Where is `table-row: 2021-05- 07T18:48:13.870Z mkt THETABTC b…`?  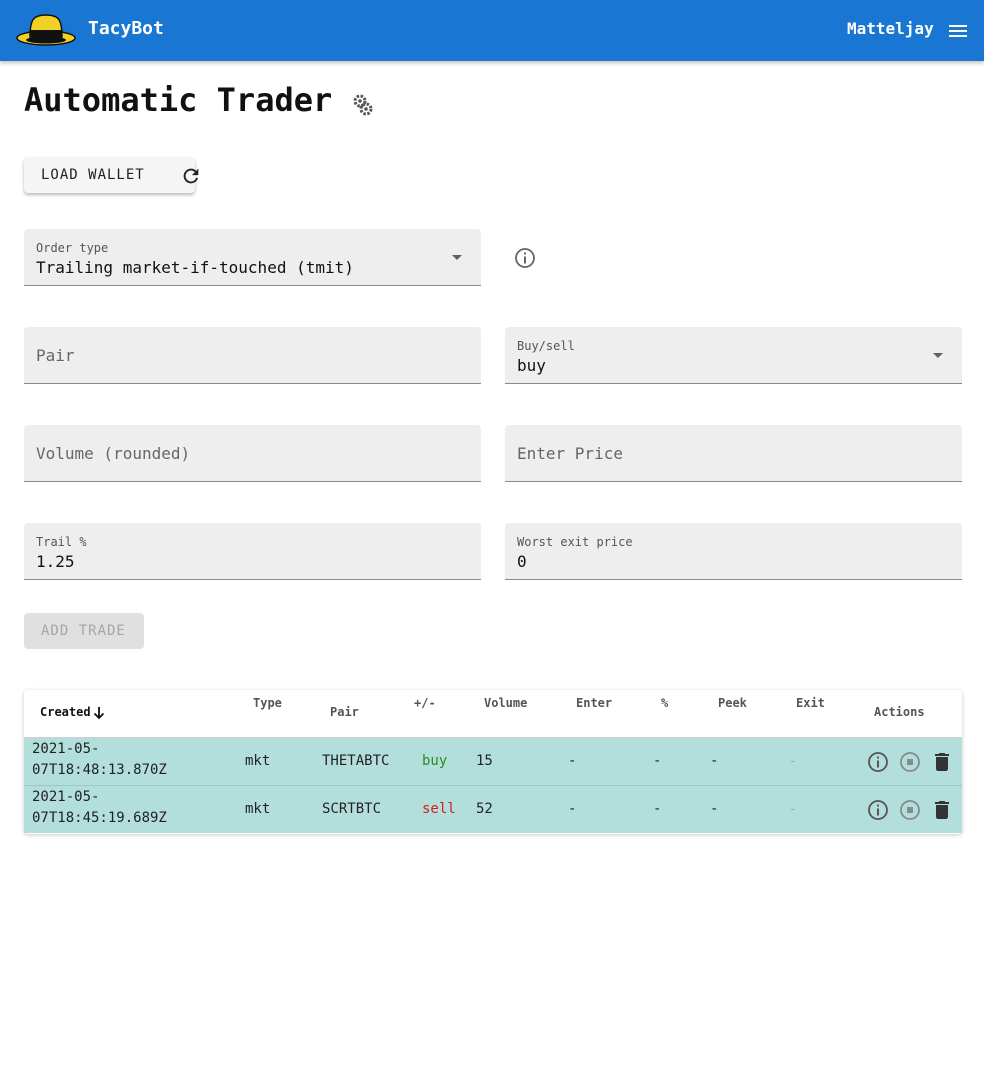
table-row: 2021-05- 07T18:48:13.870Z mkt THETABTC b… is located at coordinates (493, 761).